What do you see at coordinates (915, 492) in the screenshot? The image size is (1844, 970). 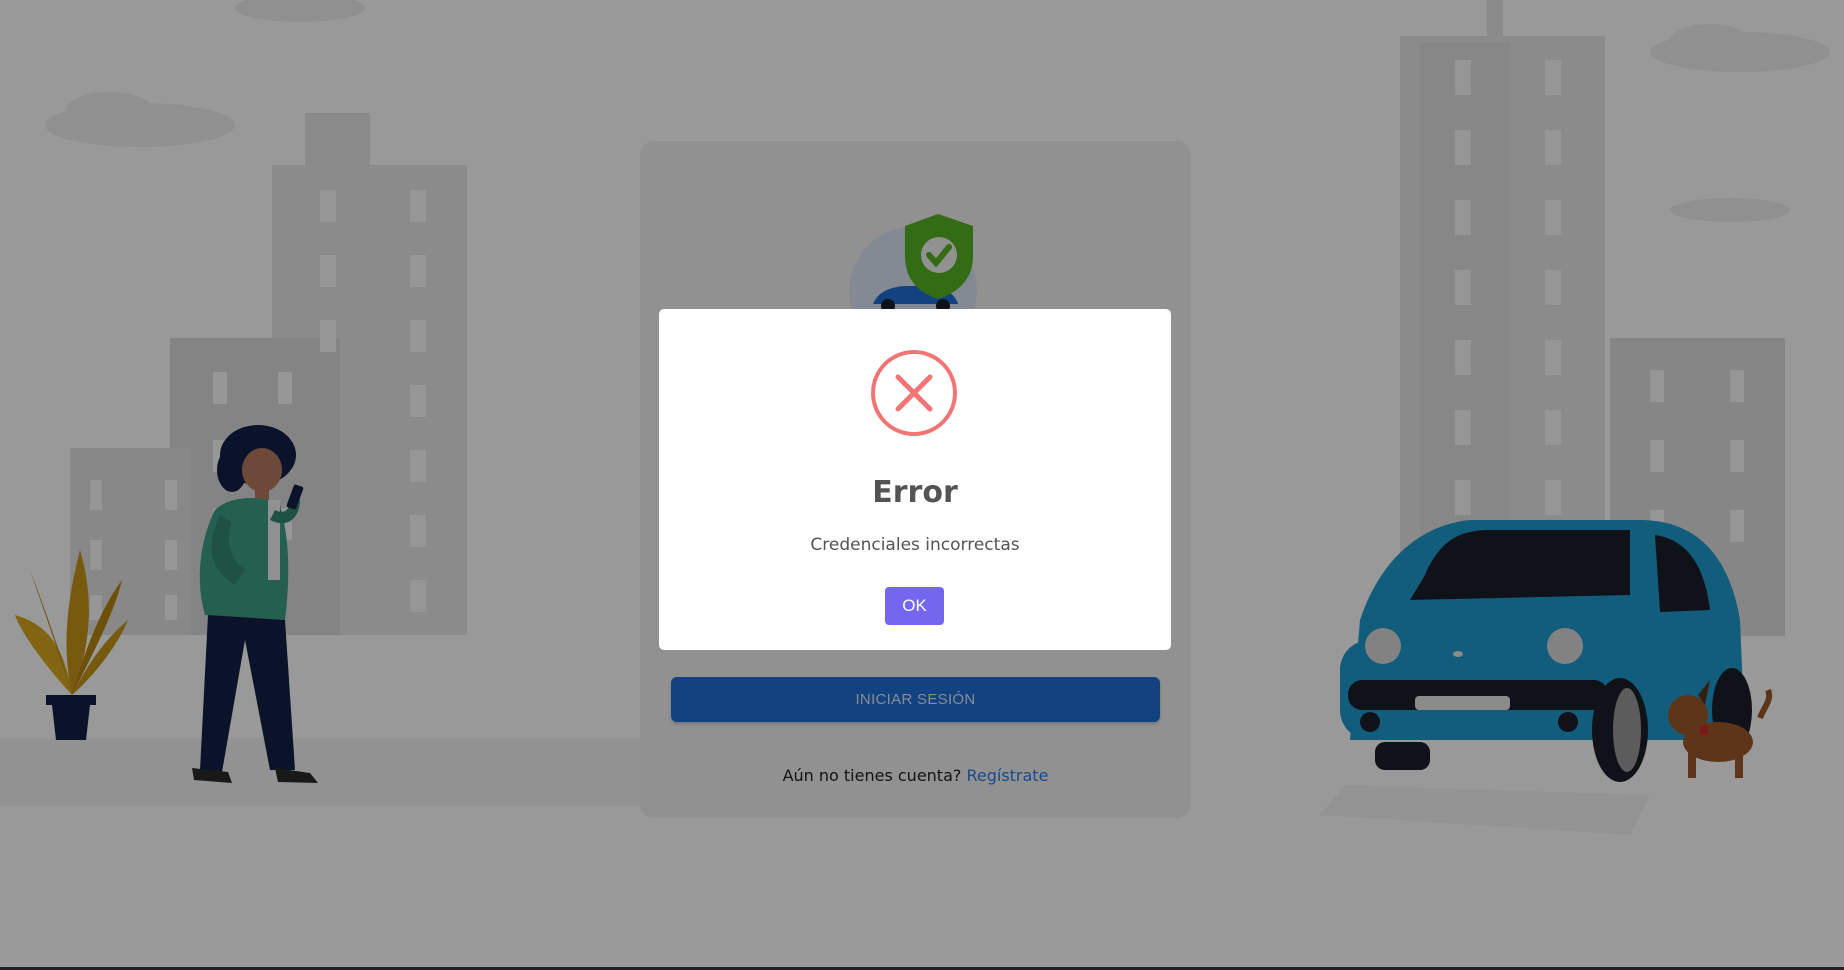 I see `dialog-title: Error` at bounding box center [915, 492].